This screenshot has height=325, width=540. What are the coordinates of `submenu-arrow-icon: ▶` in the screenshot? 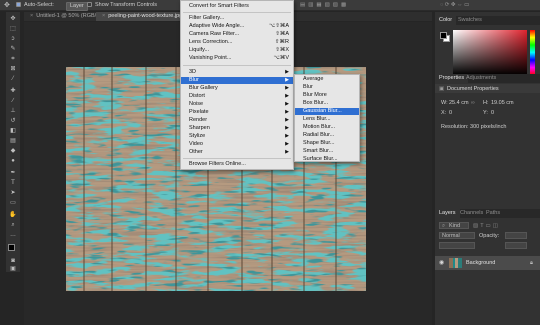 It's located at (287, 88).